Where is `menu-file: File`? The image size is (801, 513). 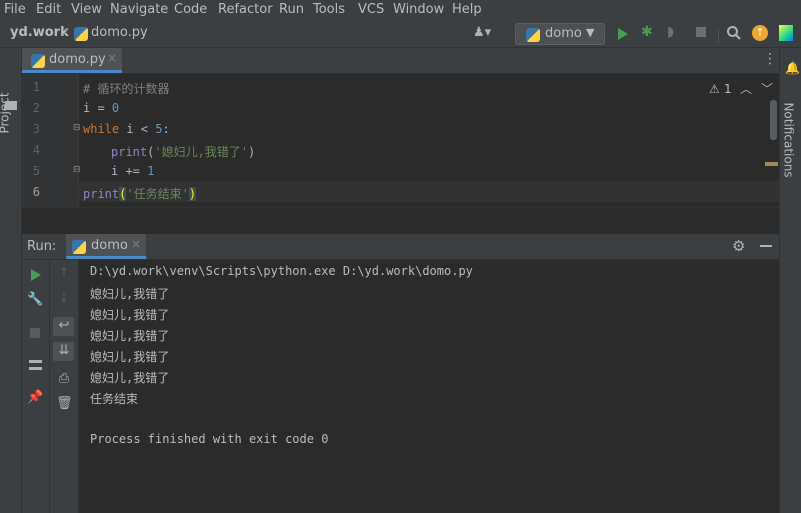
menu-file: File is located at coordinates (15, 9).